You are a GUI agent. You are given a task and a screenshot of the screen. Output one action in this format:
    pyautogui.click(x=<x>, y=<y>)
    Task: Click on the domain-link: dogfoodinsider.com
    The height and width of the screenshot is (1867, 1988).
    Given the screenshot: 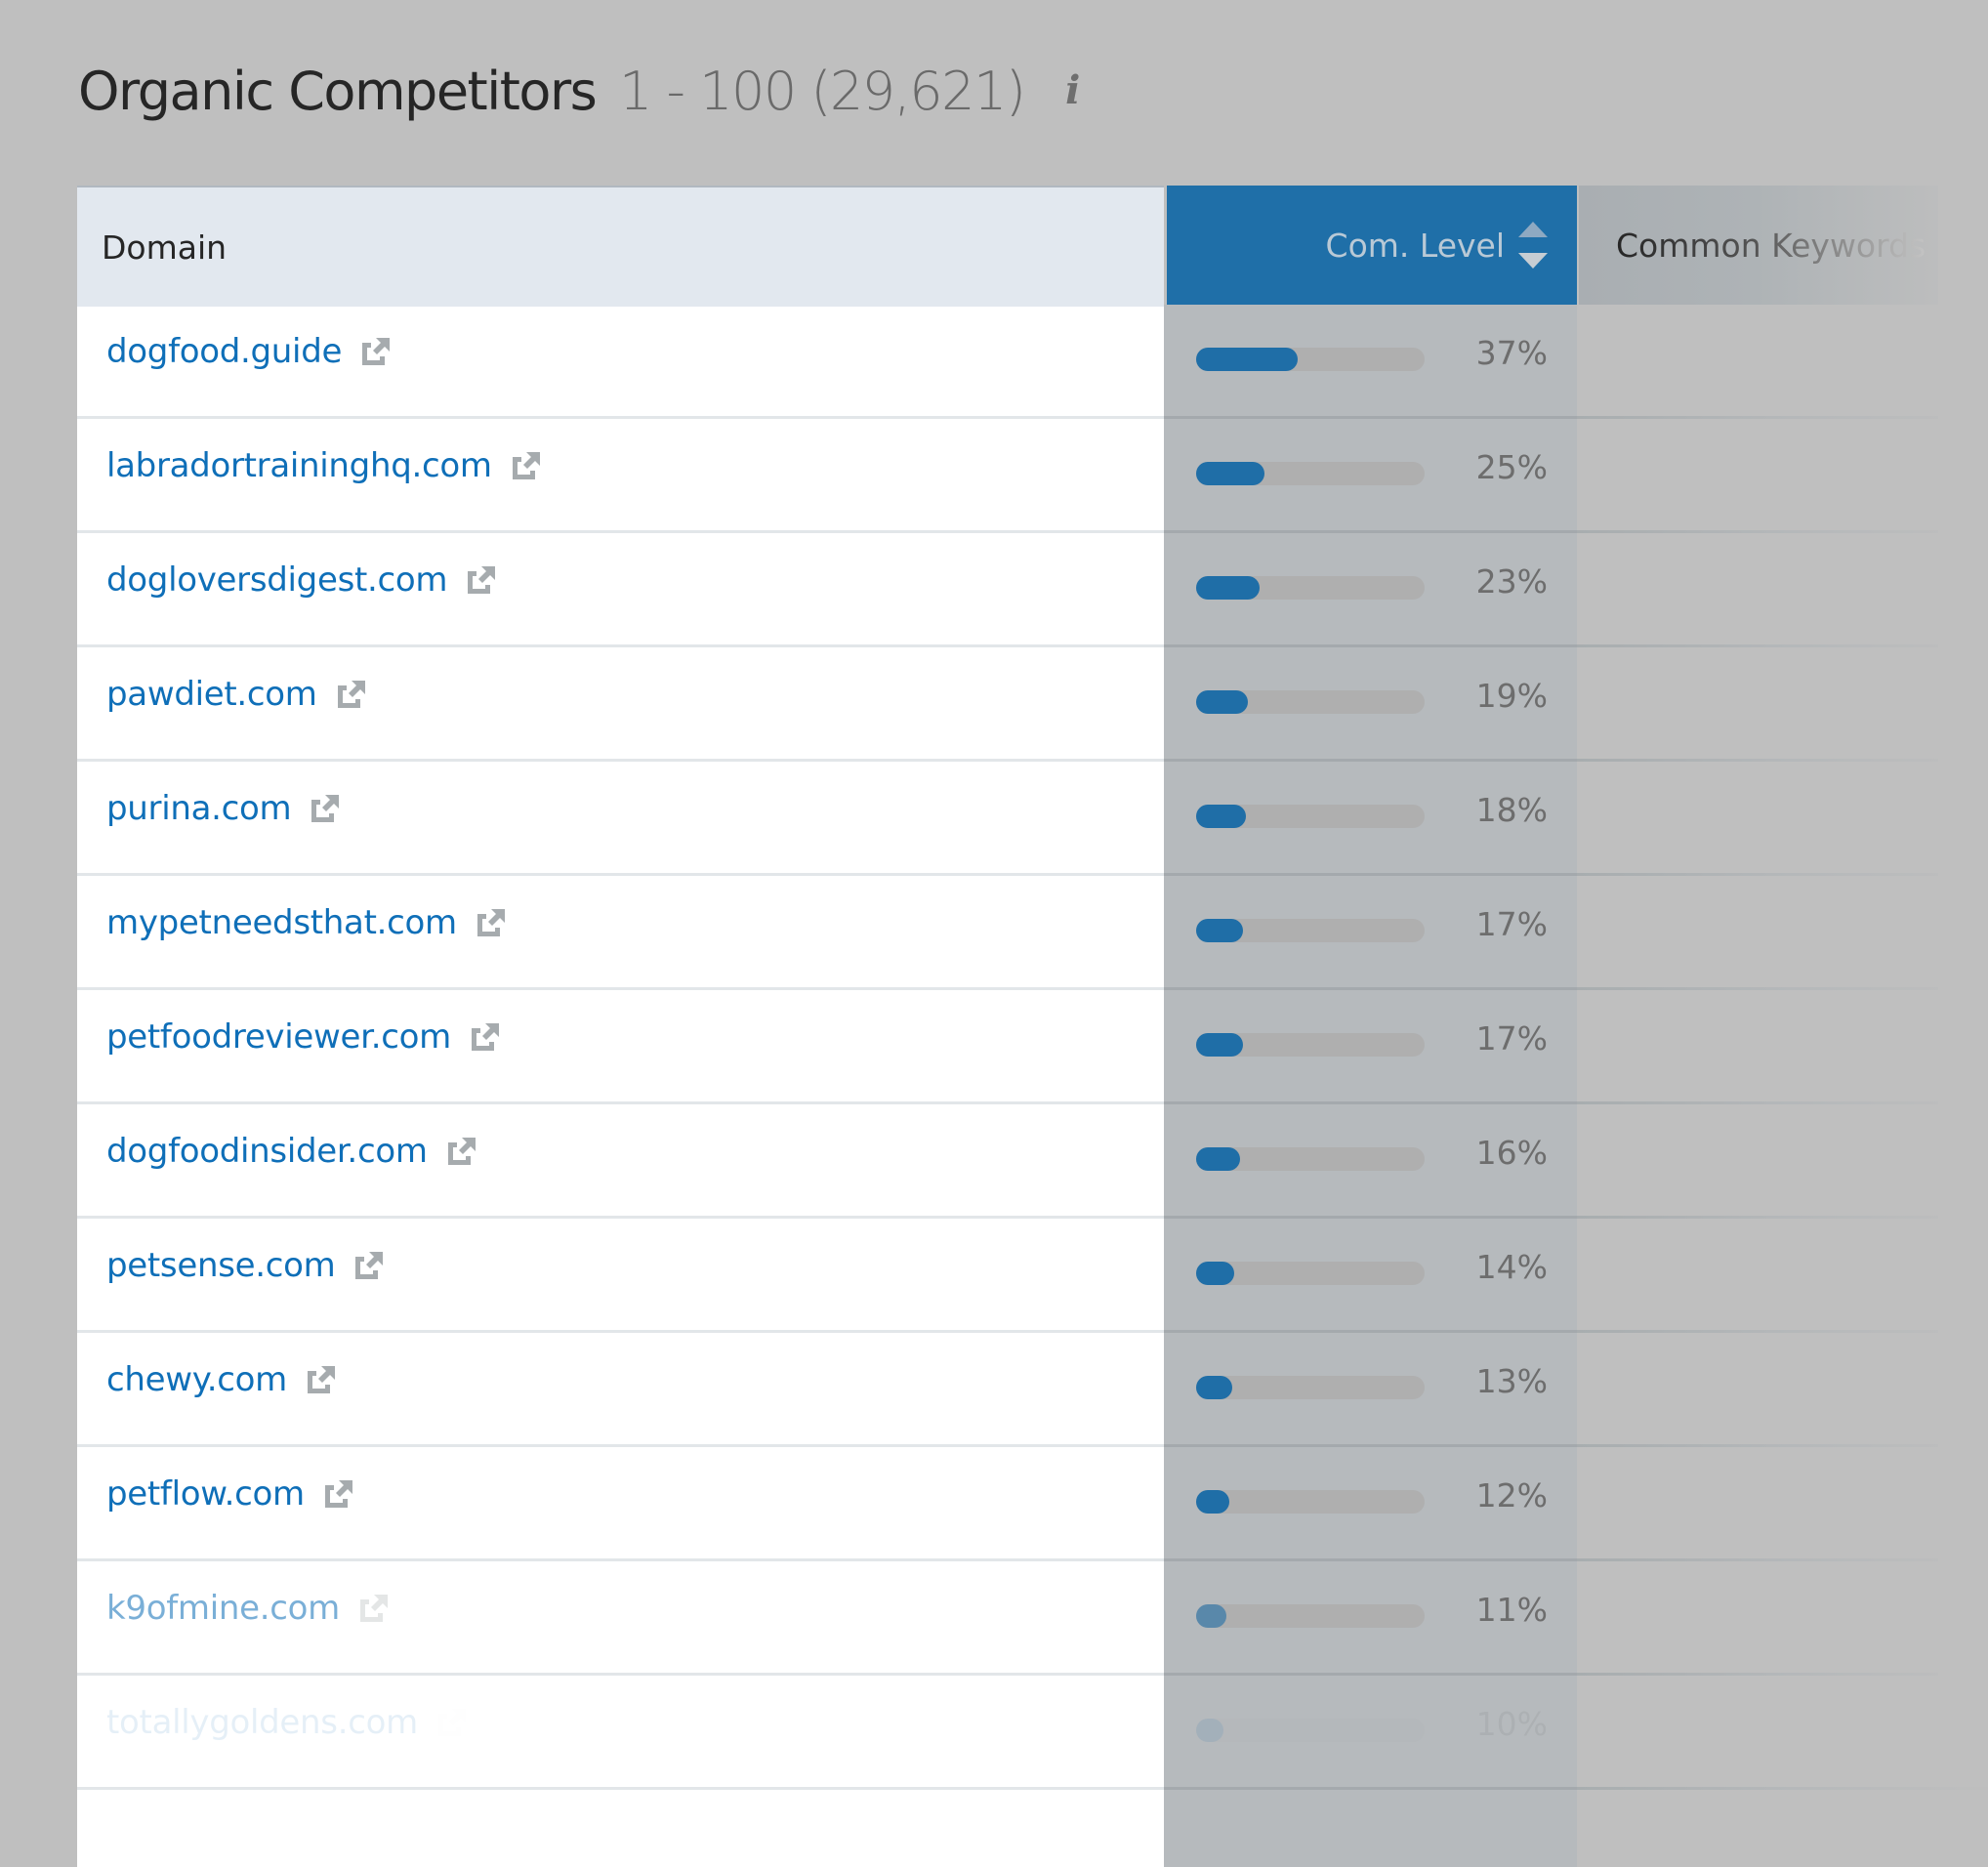 What is the action you would take?
    pyautogui.click(x=267, y=1152)
    